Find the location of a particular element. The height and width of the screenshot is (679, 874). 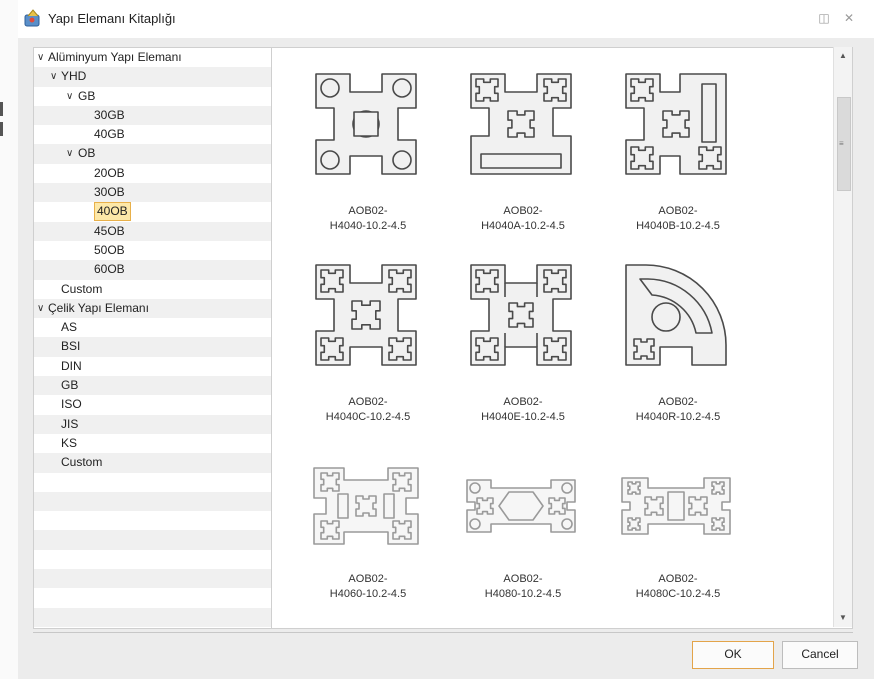

tree-item: 30OB is located at coordinates (158, 193).